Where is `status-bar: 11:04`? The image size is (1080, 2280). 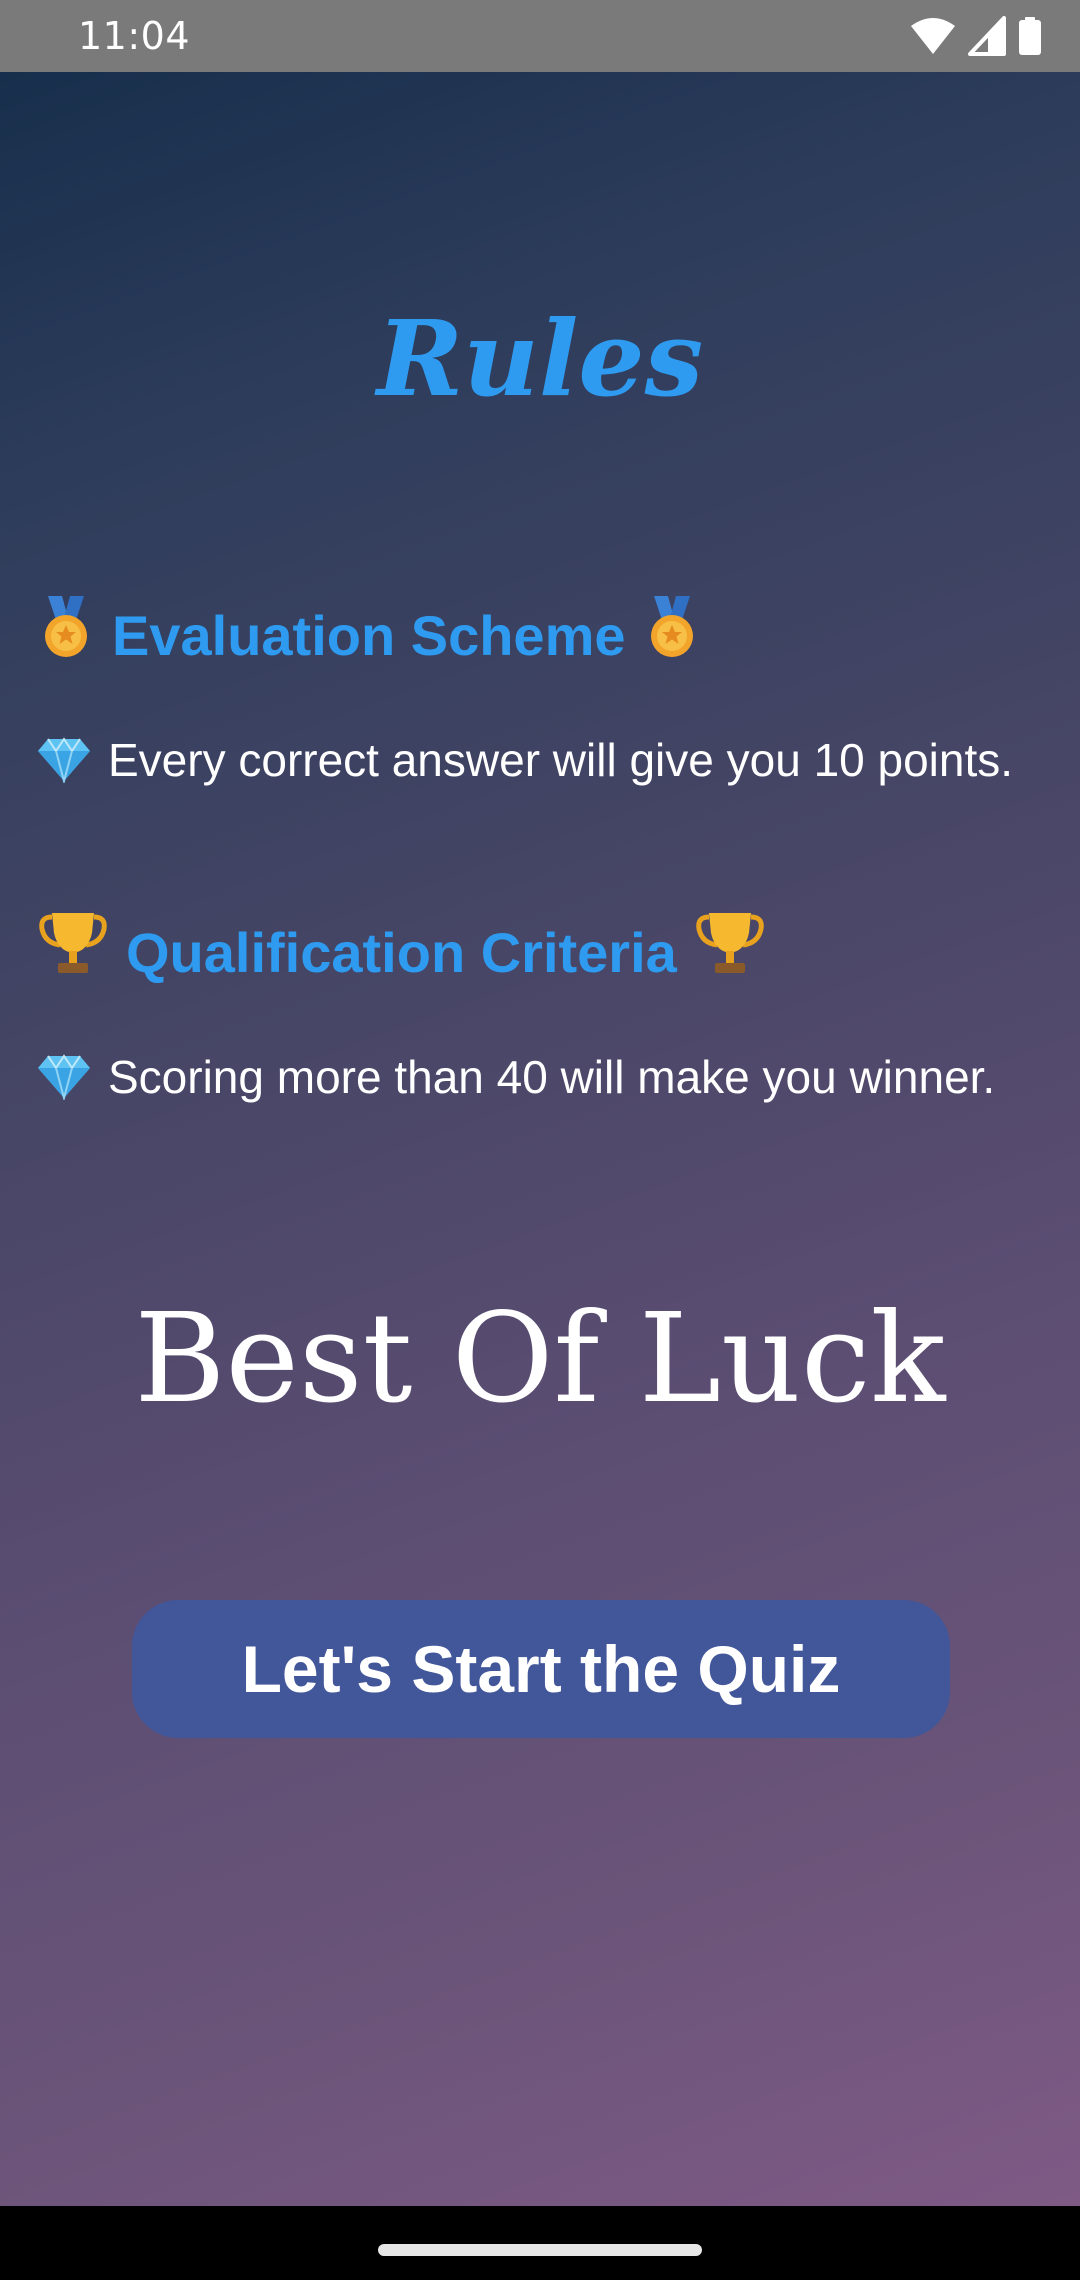
status-bar: 11:04 is located at coordinates (540, 36).